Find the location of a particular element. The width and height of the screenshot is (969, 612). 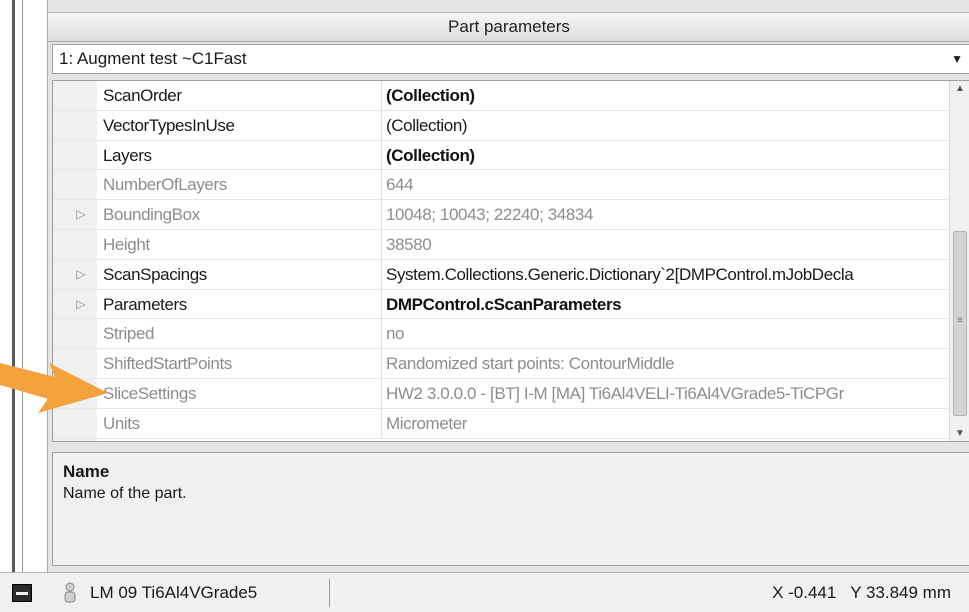

dropdown-arrow-icon: ▼ is located at coordinates (957, 59).